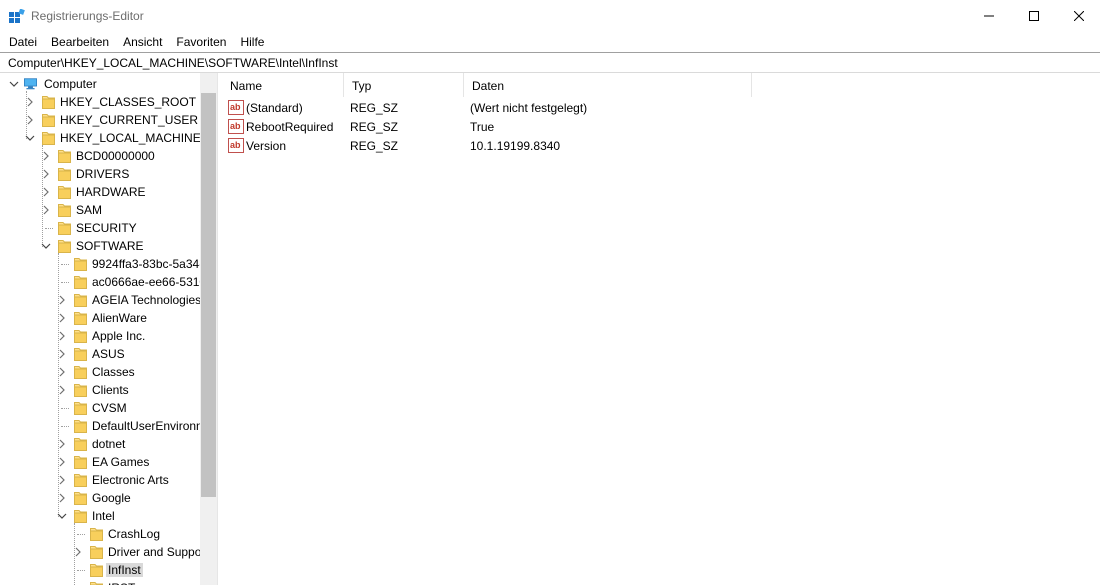 Image resolution: width=1100 pixels, height=585 pixels. What do you see at coordinates (989, 16) in the screenshot?
I see `minimize-button` at bounding box center [989, 16].